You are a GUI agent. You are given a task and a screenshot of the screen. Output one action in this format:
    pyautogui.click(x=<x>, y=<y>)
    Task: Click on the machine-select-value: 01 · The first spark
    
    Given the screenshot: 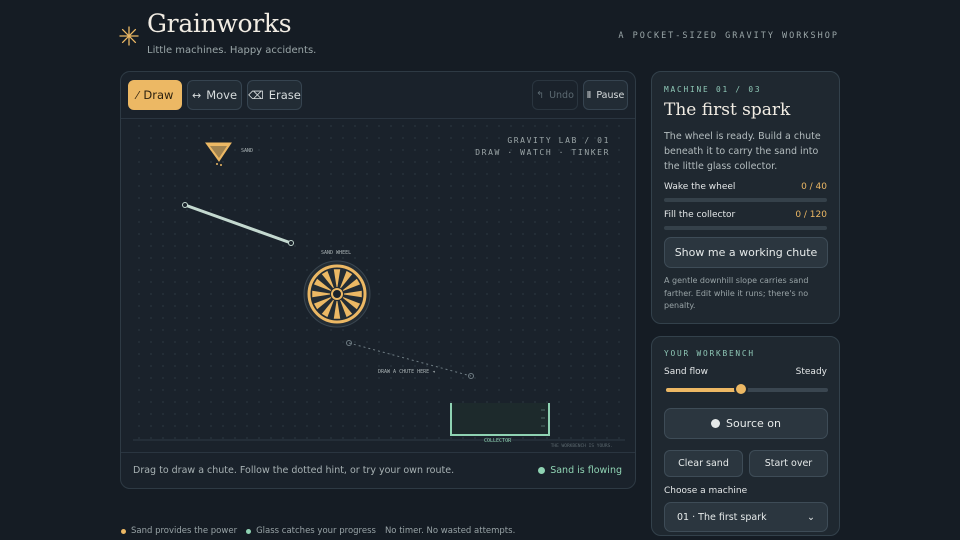 What is the action you would take?
    pyautogui.click(x=722, y=517)
    